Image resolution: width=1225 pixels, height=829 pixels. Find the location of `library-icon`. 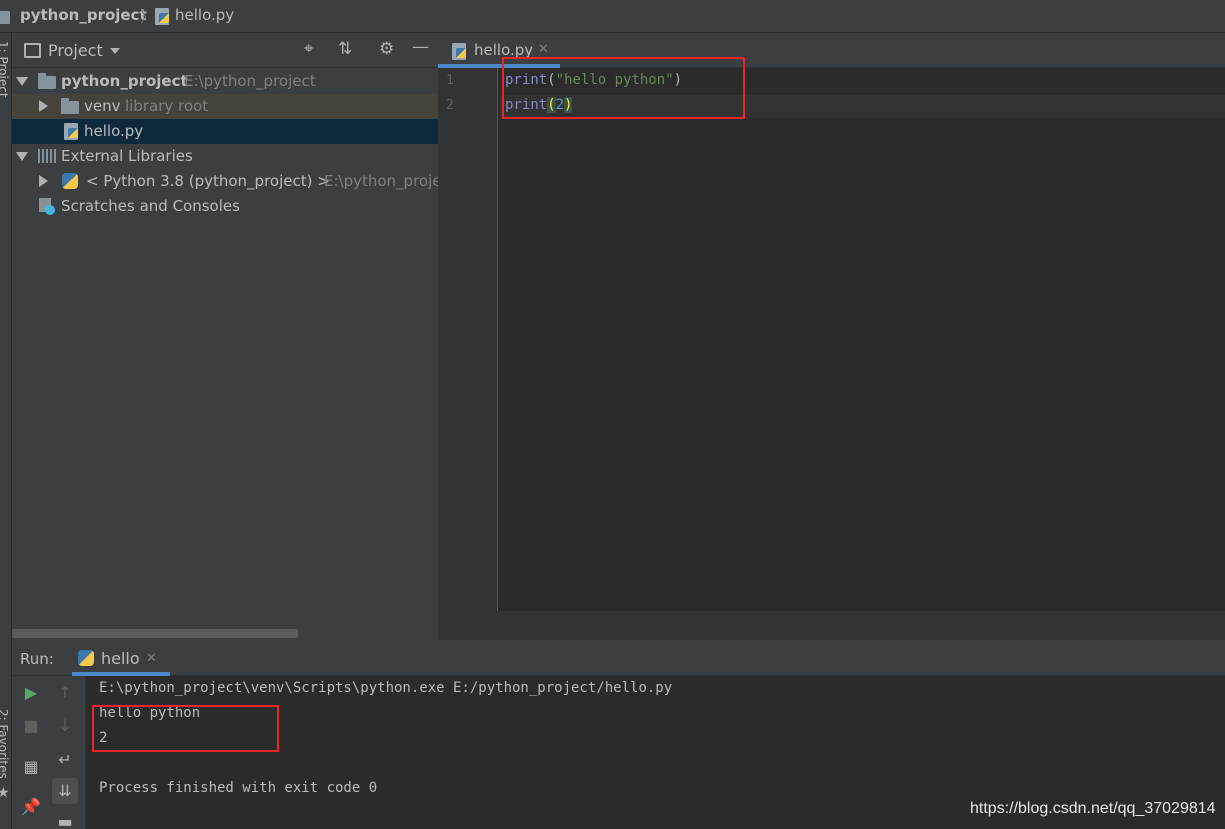

library-icon is located at coordinates (47, 156).